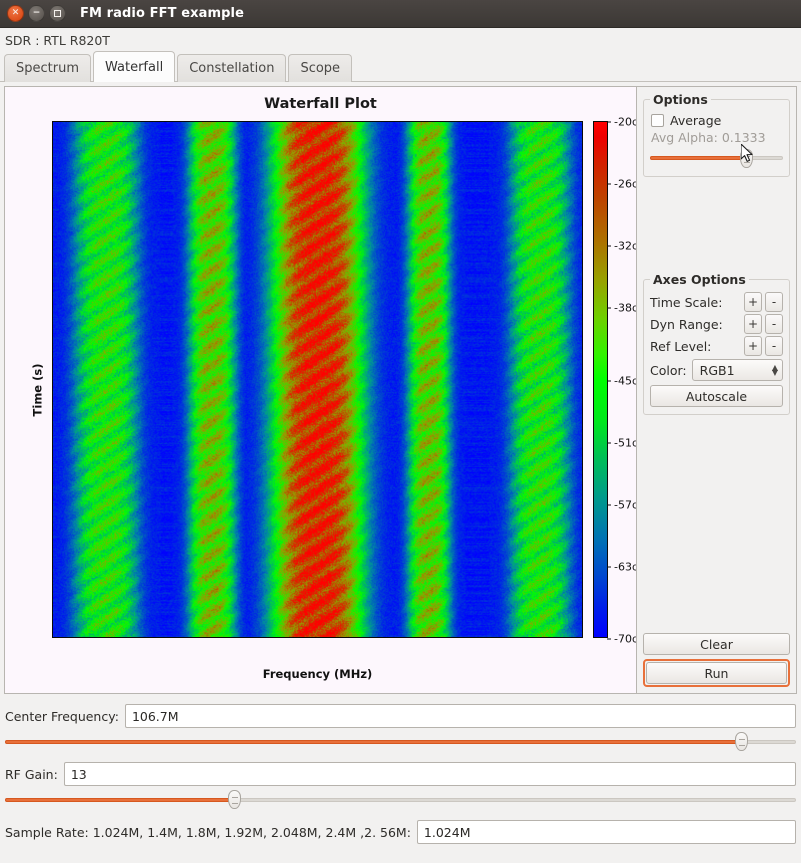  What do you see at coordinates (699, 279) in the screenshot?
I see `axes-options-legend: Axes Options` at bounding box center [699, 279].